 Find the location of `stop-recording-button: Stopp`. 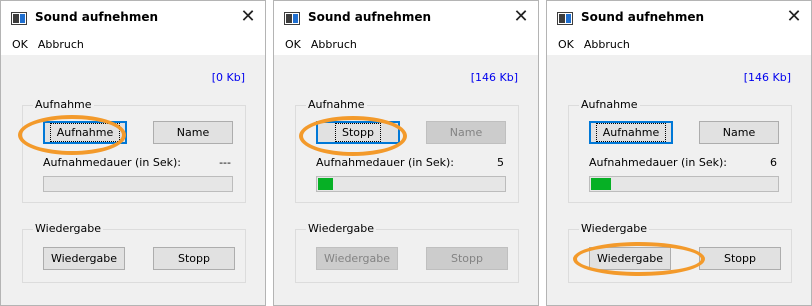

stop-recording-button: Stopp is located at coordinates (358, 132).